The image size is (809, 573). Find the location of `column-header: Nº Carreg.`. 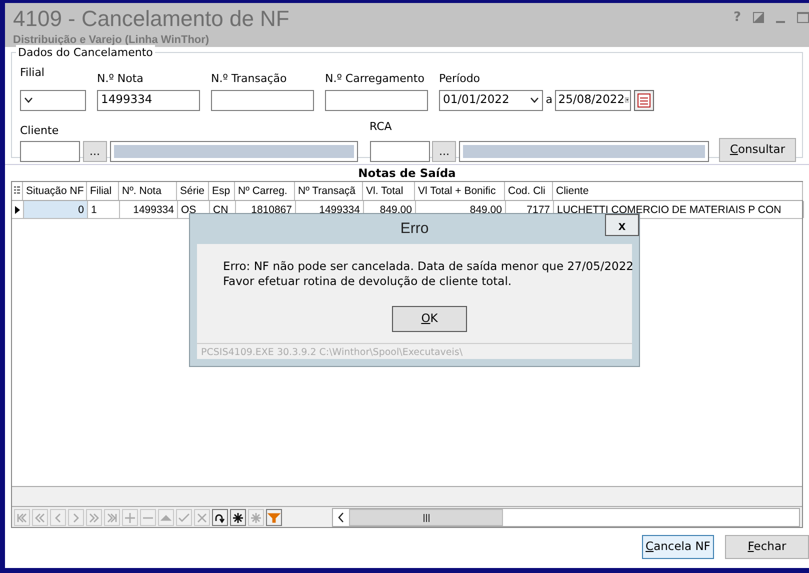

column-header: Nº Carreg. is located at coordinates (265, 191).